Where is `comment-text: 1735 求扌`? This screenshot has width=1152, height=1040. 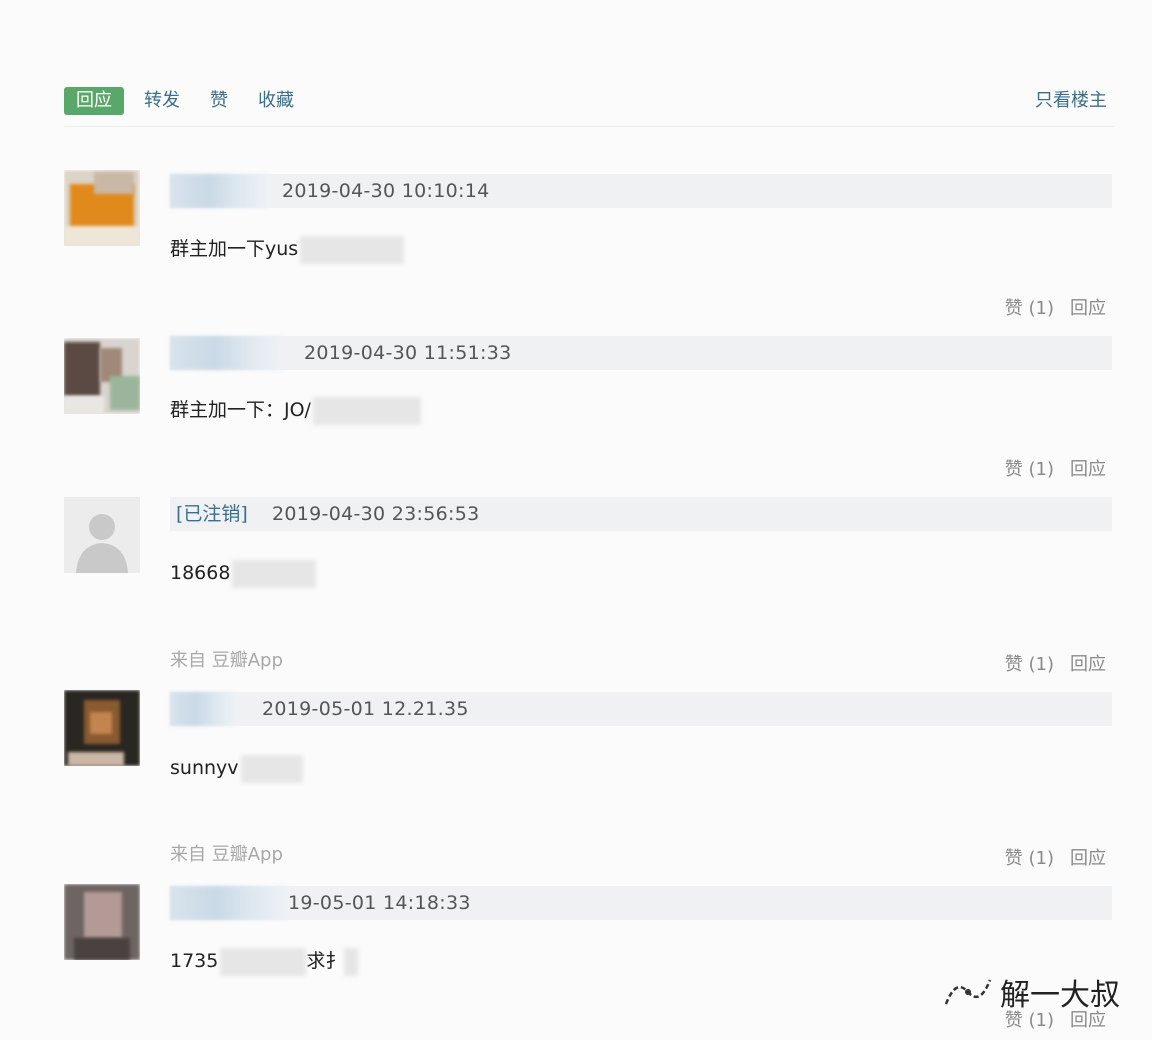
comment-text: 1735 求扌 is located at coordinates (264, 961).